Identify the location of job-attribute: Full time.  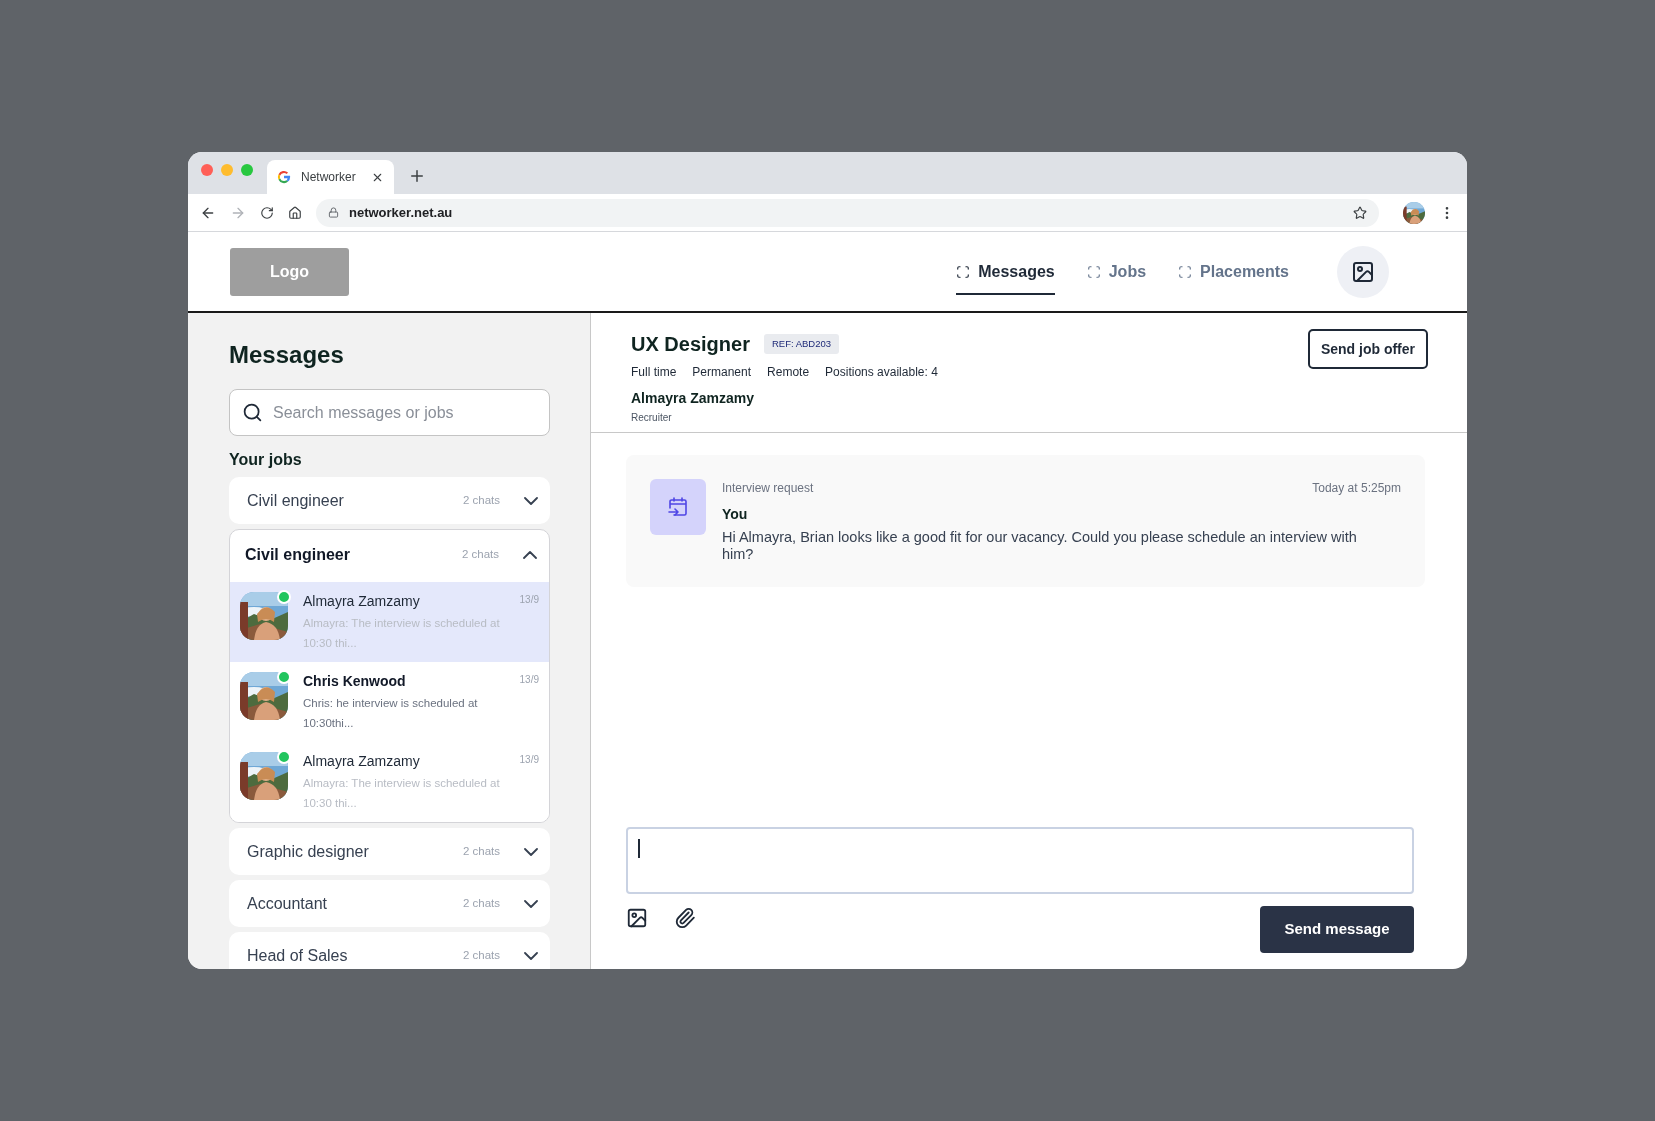
(654, 372).